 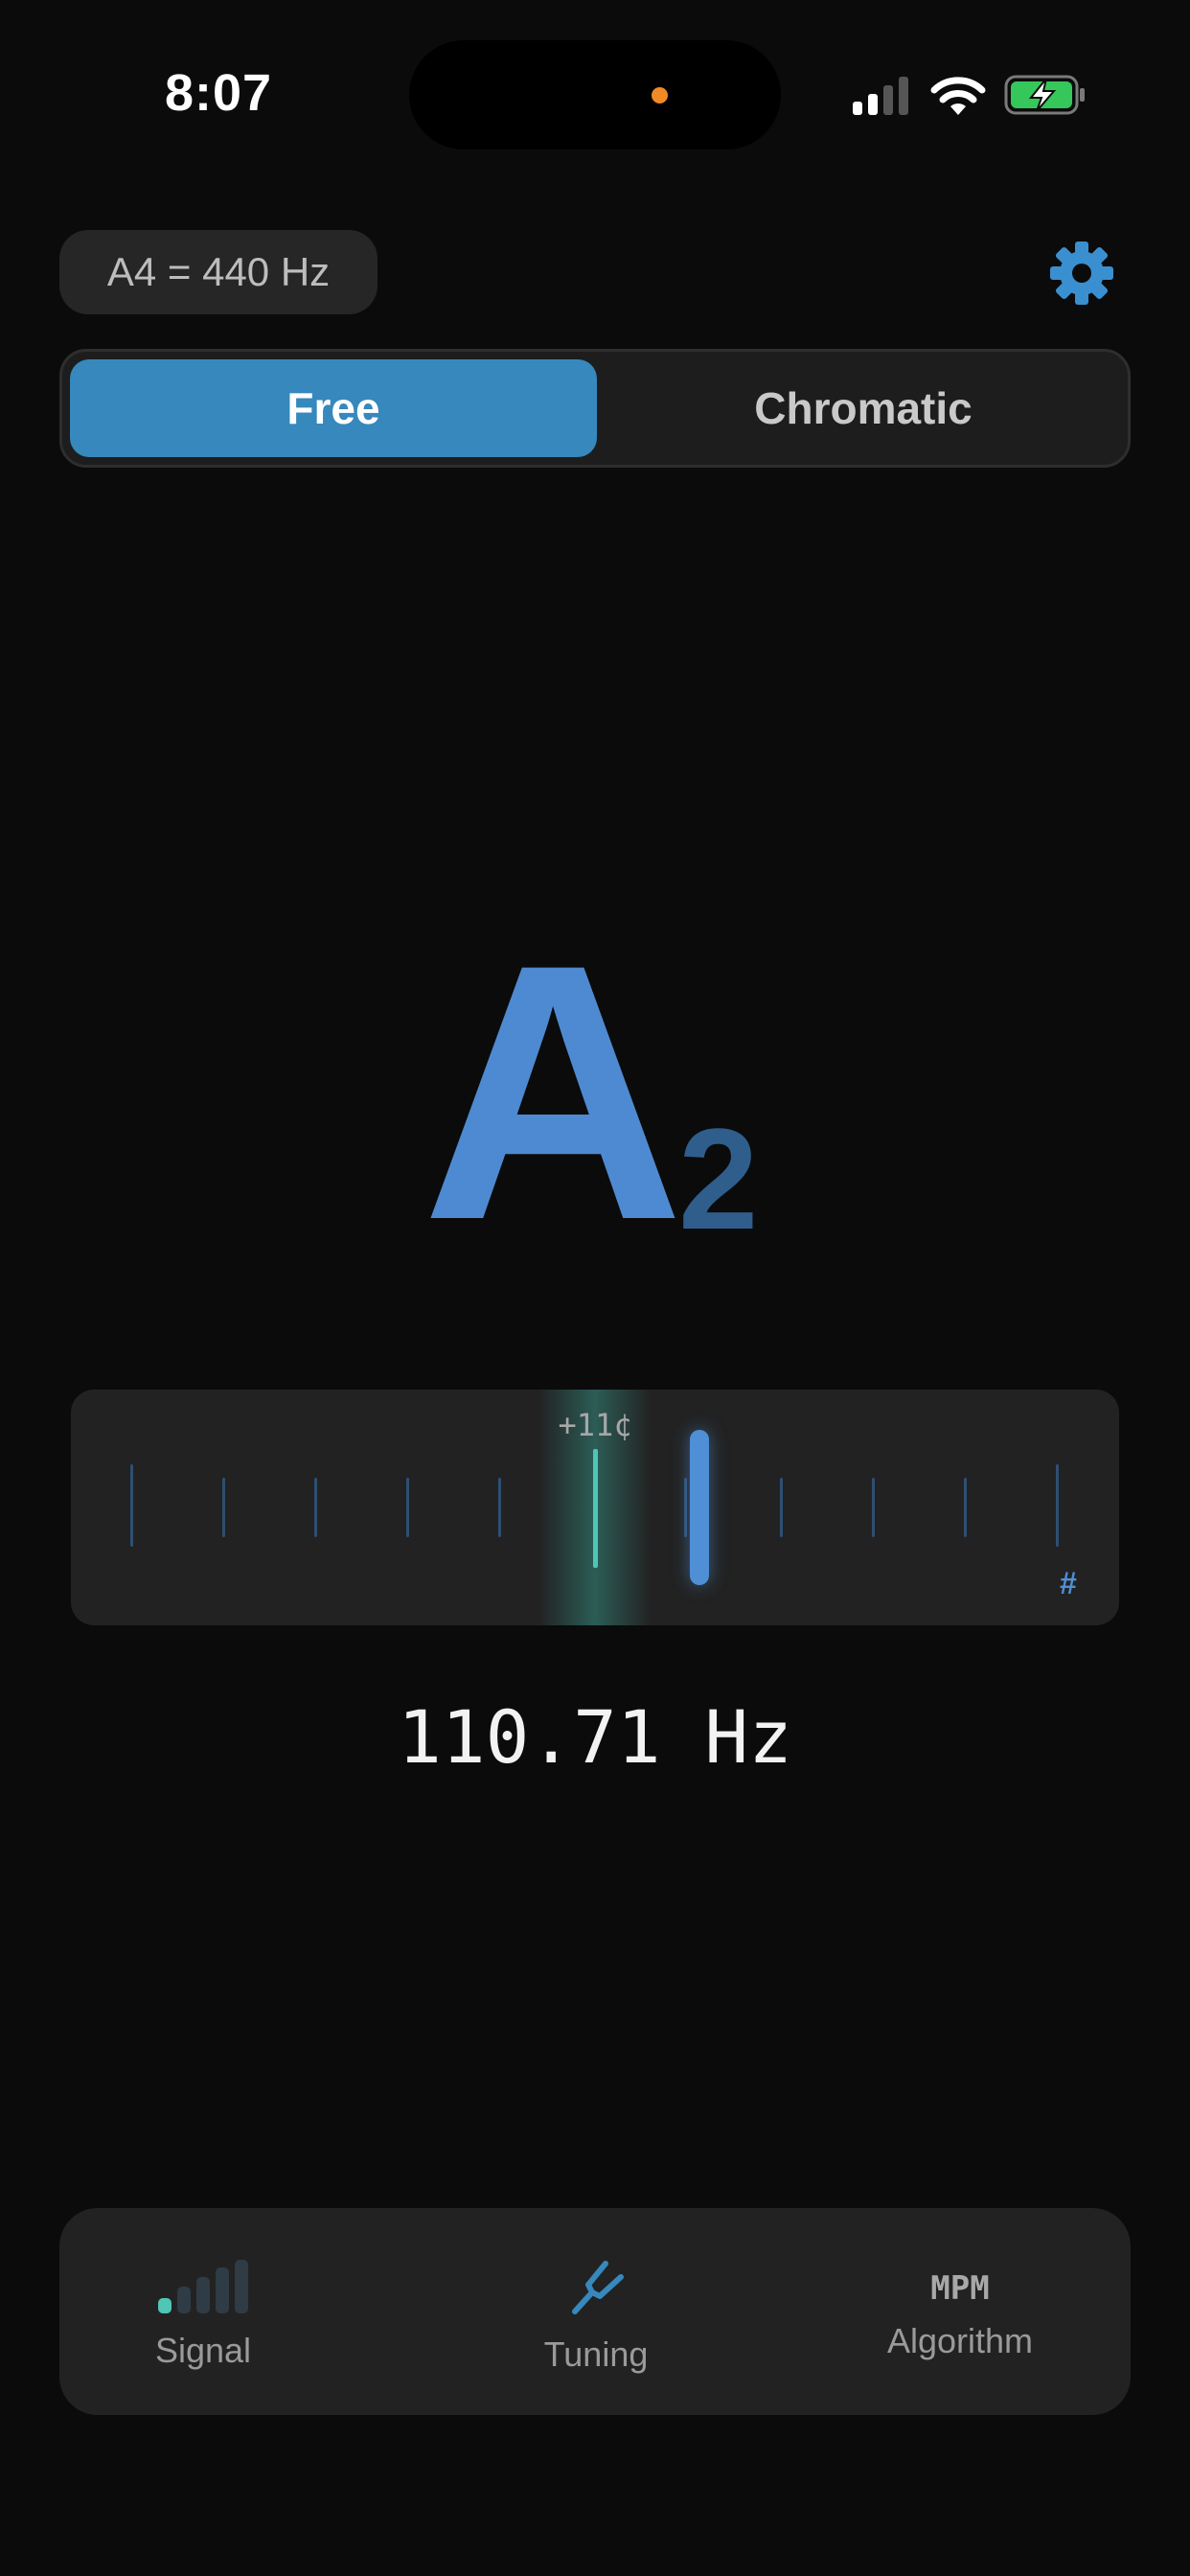 What do you see at coordinates (960, 2288) in the screenshot?
I see `algorithm-value: MPM` at bounding box center [960, 2288].